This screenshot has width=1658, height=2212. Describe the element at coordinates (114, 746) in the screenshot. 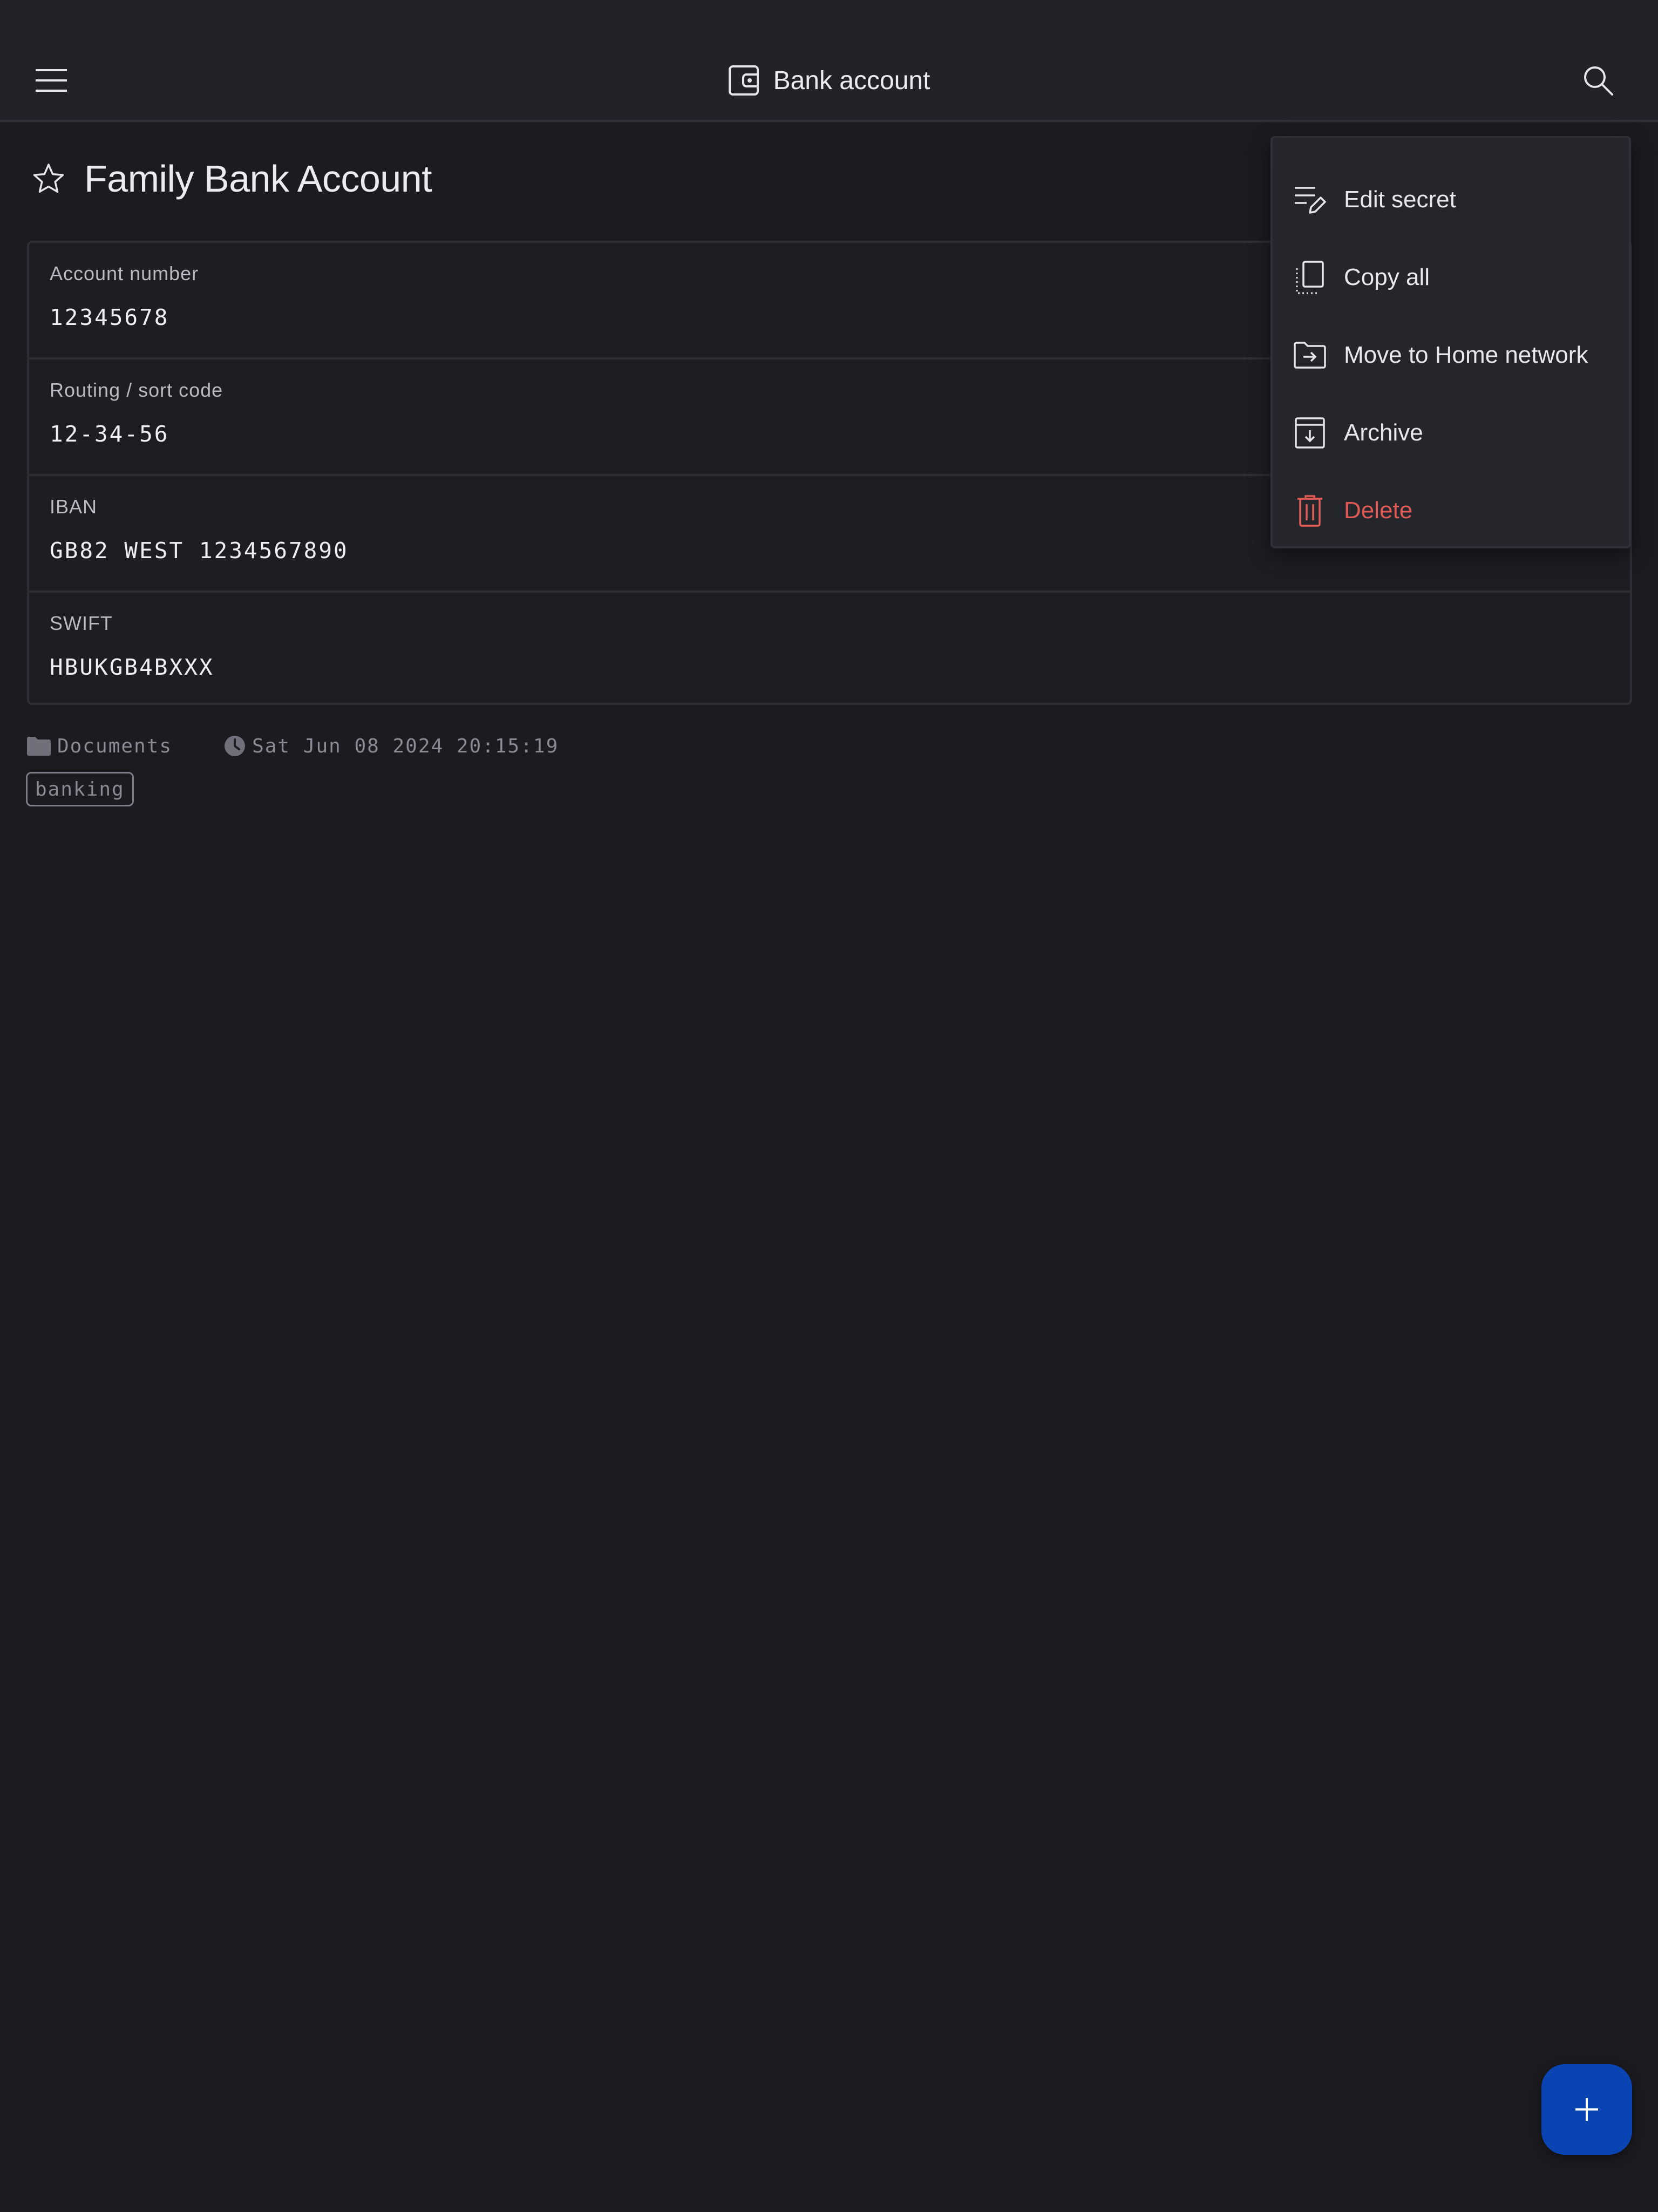

I see `folder-name: Documents` at that location.